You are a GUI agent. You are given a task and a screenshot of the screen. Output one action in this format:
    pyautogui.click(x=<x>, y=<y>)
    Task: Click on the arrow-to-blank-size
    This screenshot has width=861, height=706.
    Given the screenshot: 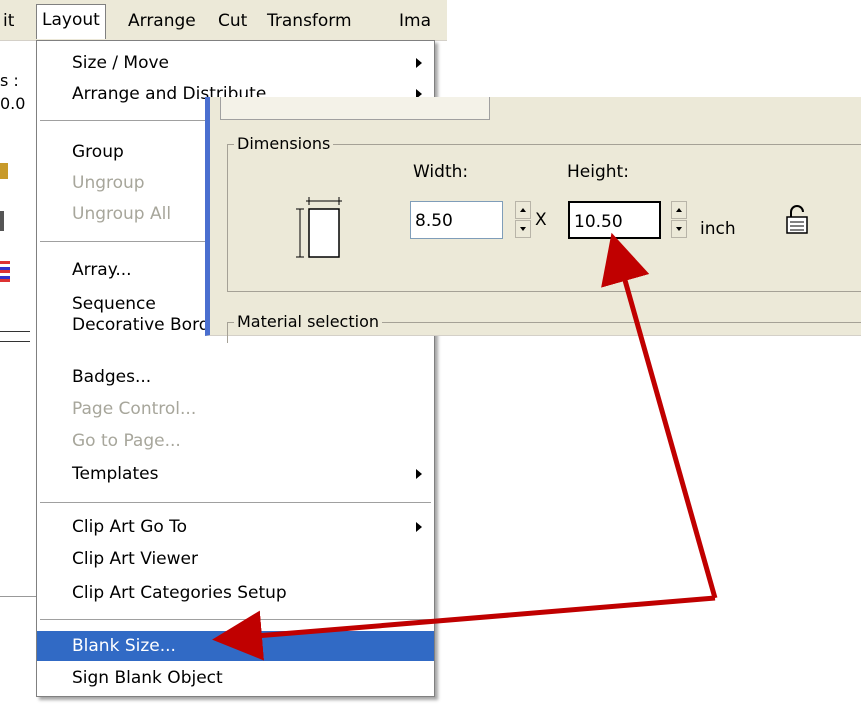 What is the action you would take?
    pyautogui.click(x=464, y=628)
    